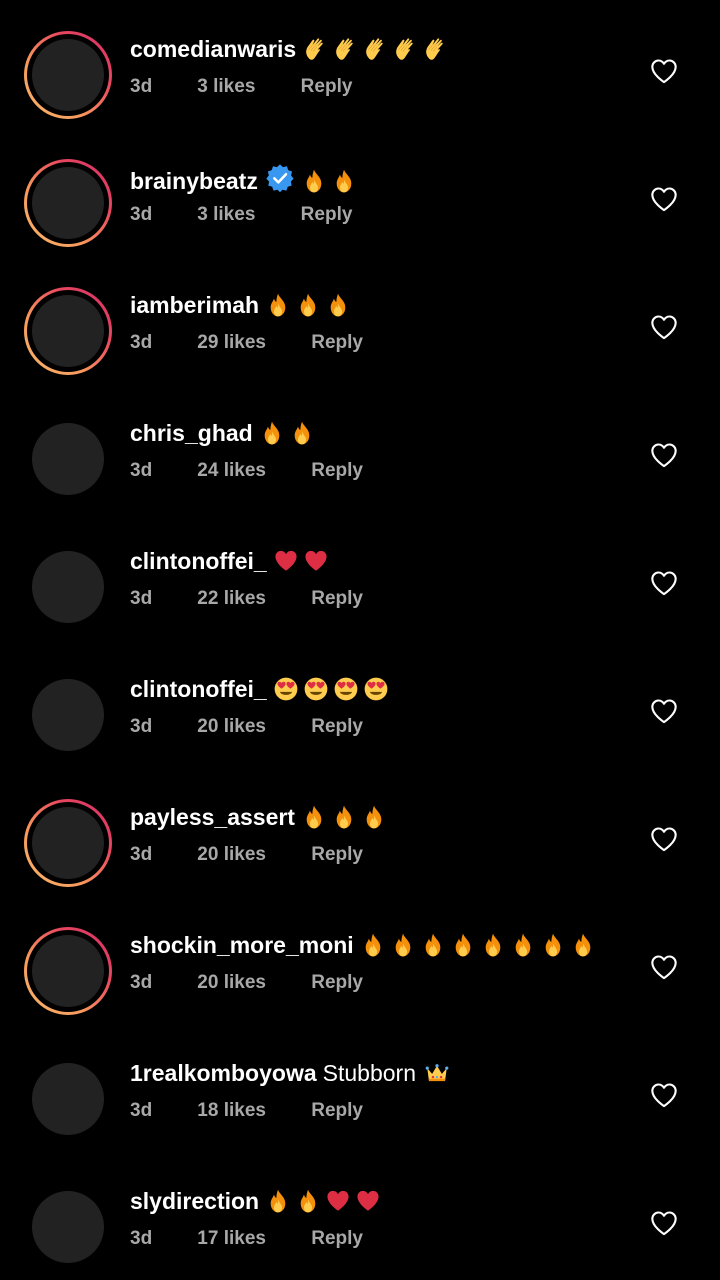 The width and height of the screenshot is (720, 1280). I want to click on comment-username: brainybeatz, so click(194, 181).